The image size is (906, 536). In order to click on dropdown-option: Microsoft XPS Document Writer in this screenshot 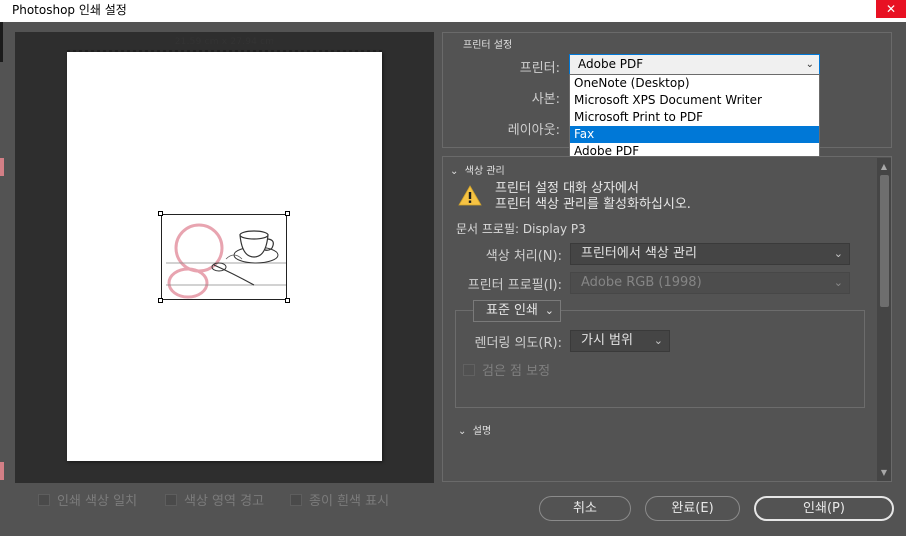, I will do `click(694, 100)`.